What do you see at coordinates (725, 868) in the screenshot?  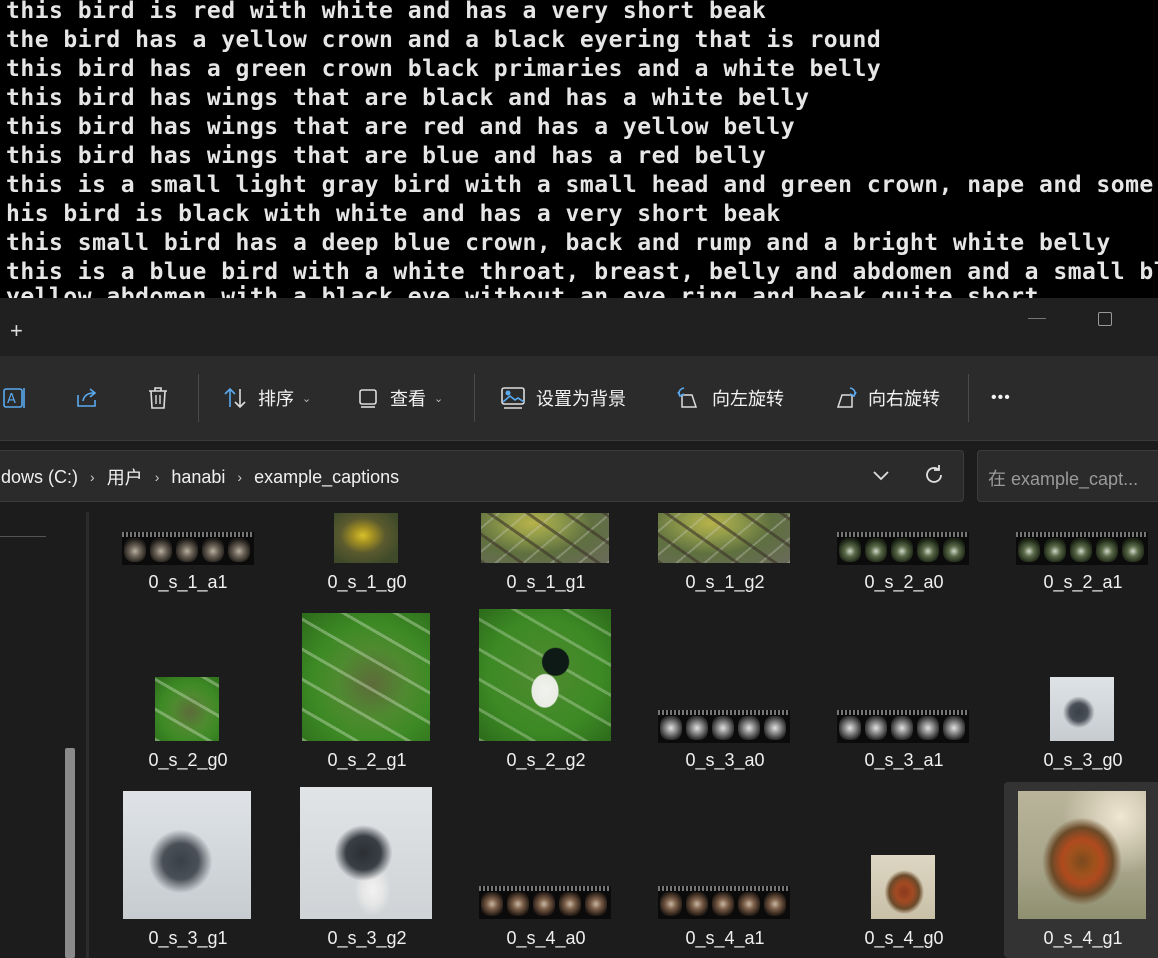 I see `file-item: 0_s_4_a1` at bounding box center [725, 868].